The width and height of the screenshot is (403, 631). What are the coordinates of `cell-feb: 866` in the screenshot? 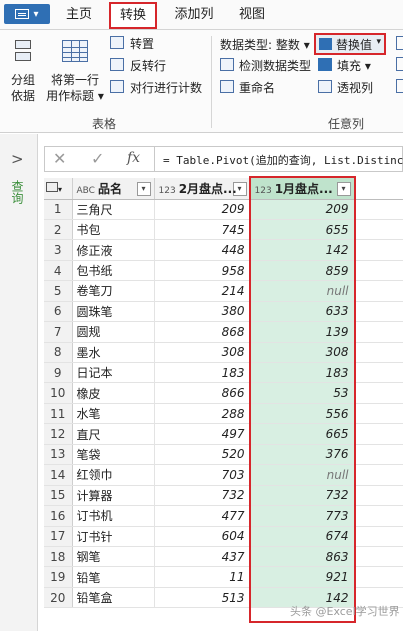 It's located at (202, 393).